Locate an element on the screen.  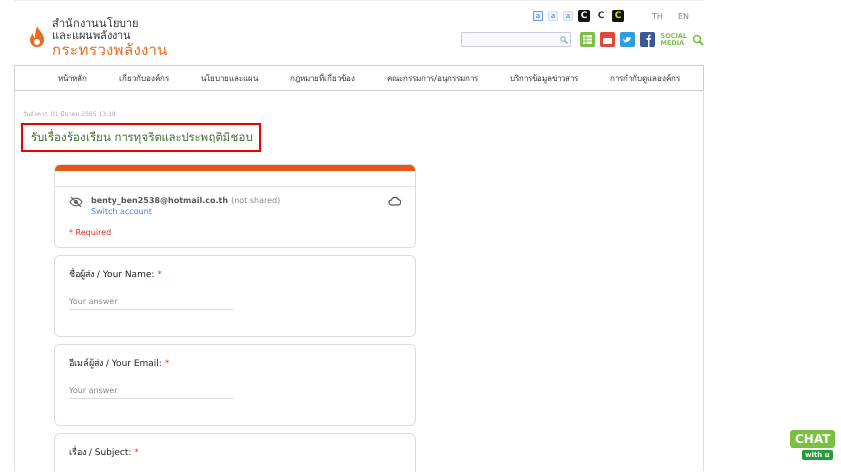
nav-link: คณะกรรมการ/อนุกรรมการ is located at coordinates (432, 78).